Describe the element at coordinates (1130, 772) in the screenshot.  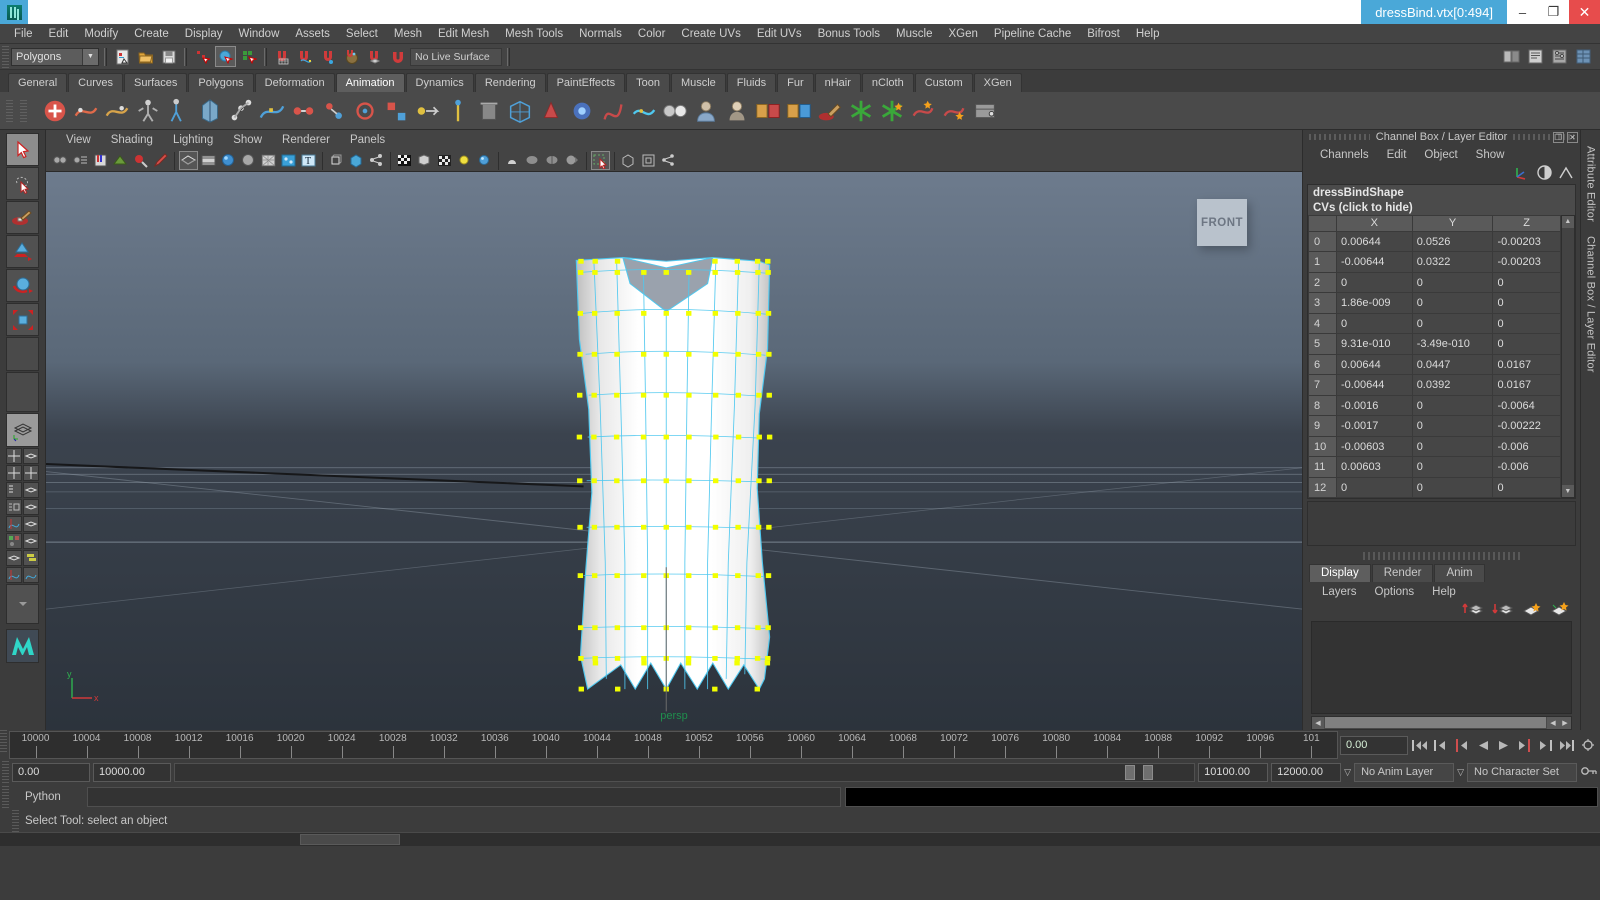
I see `range-handle-left` at that location.